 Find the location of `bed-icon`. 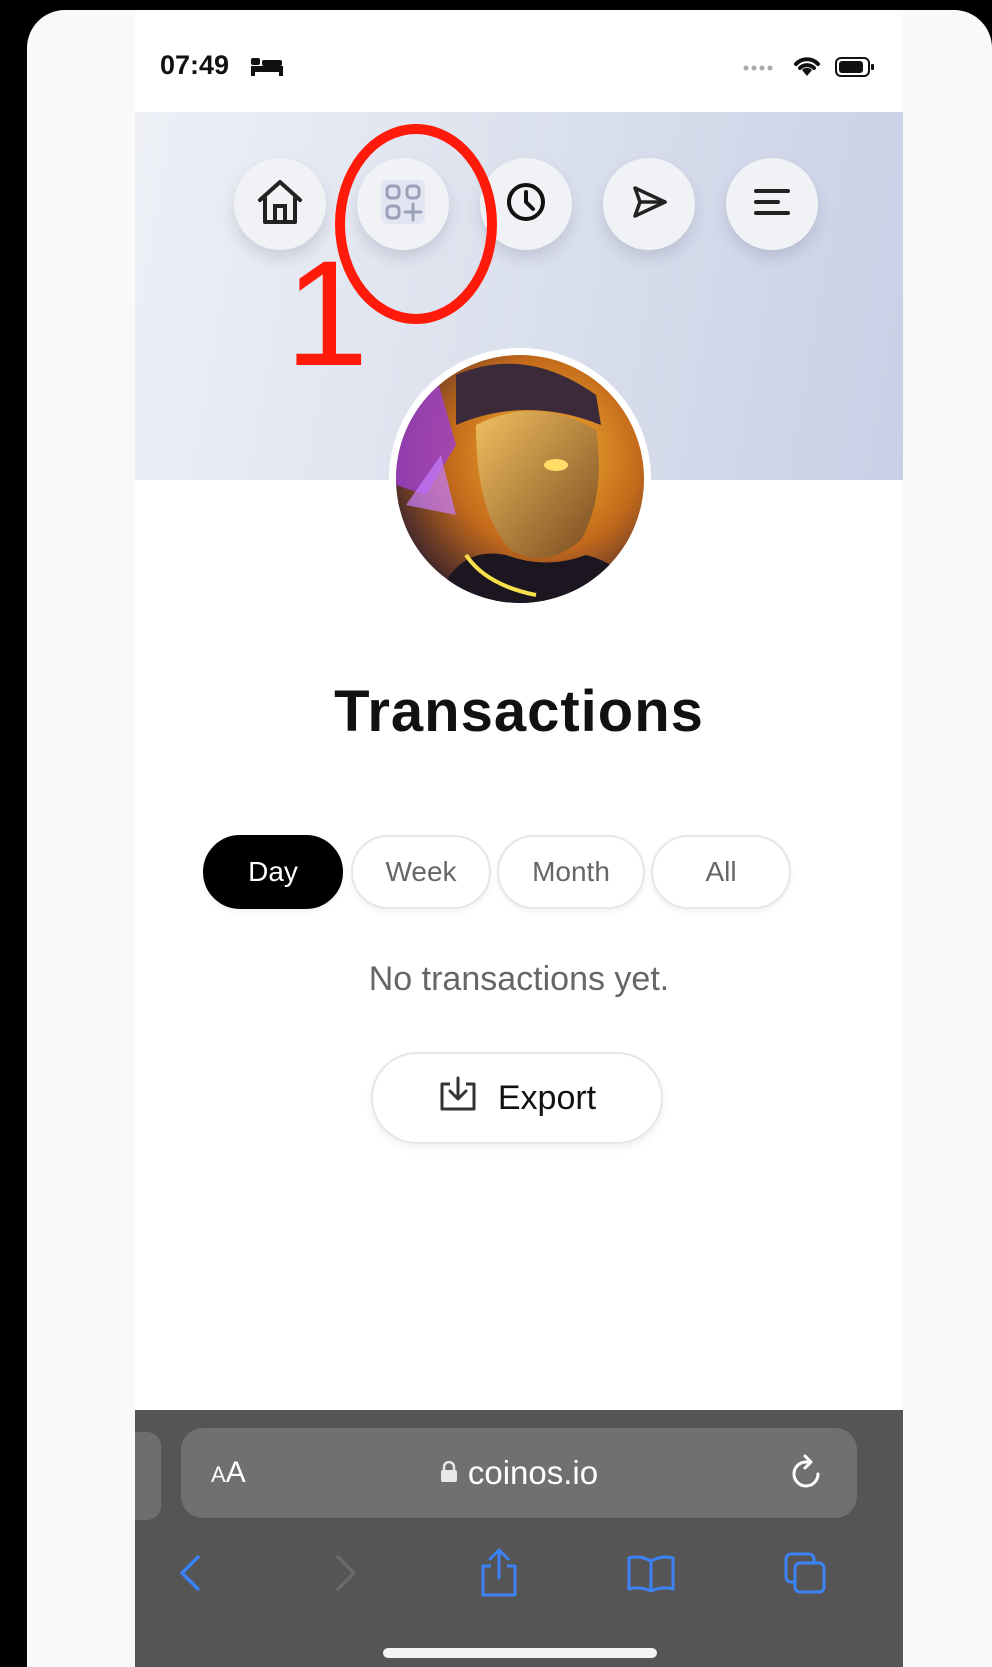

bed-icon is located at coordinates (267, 69).